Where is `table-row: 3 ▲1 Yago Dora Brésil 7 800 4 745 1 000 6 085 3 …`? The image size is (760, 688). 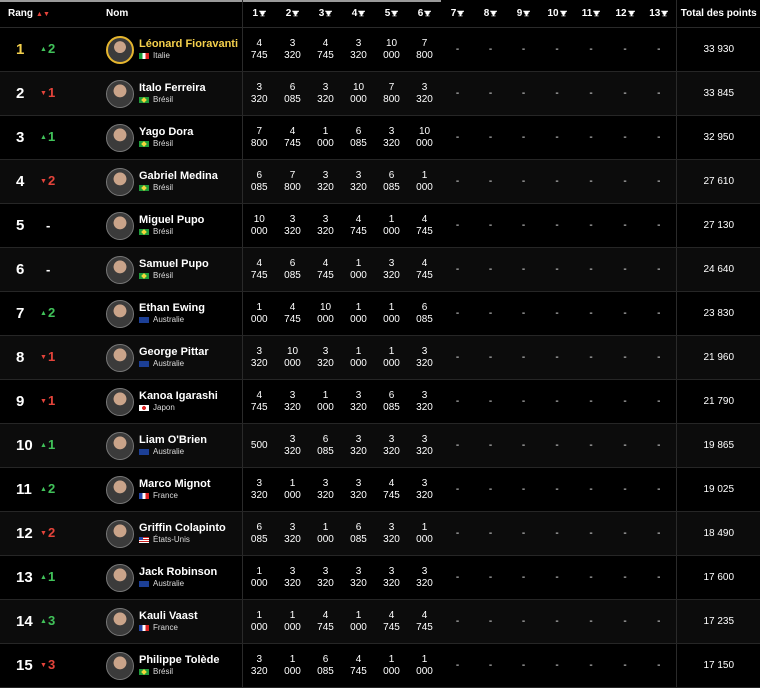
table-row: 3 ▲1 Yago Dora Brésil 7 800 4 745 1 000 6 085 3 … is located at coordinates (380, 137).